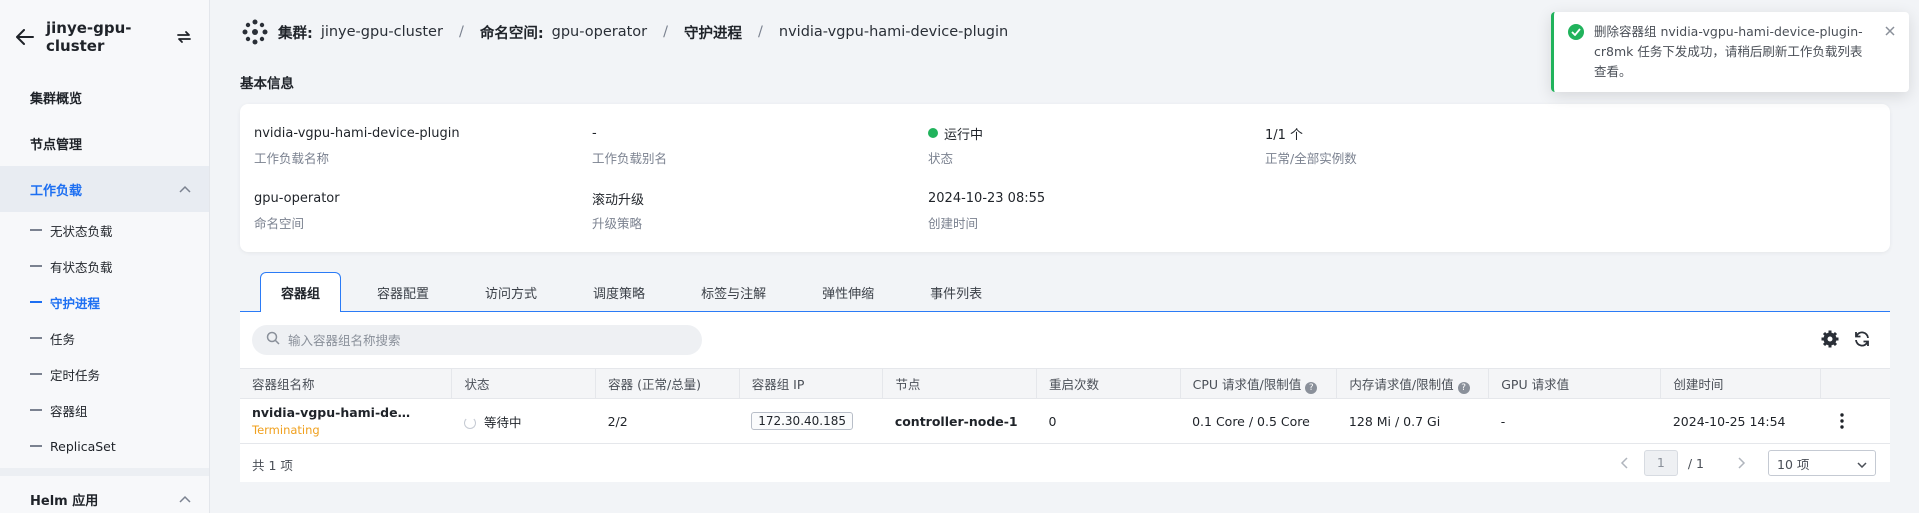  I want to click on breadcrumb-namespace-key: 命名空间:, so click(511, 33).